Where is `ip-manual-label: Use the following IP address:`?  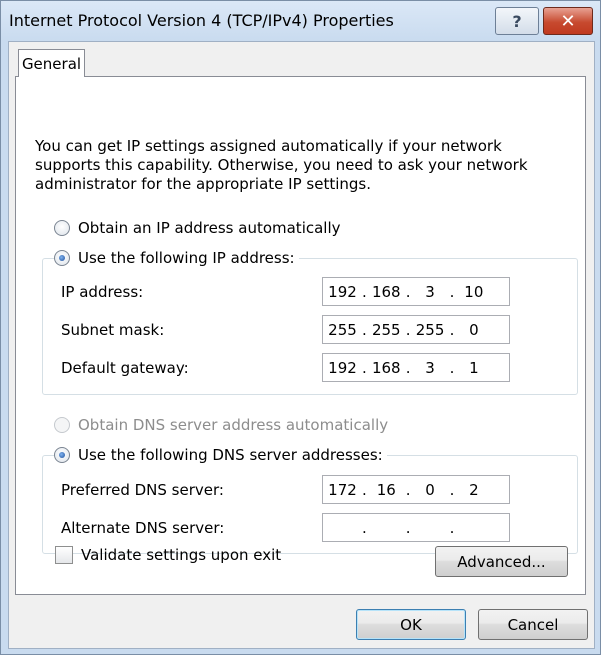
ip-manual-label: Use the following IP address: is located at coordinates (186, 258).